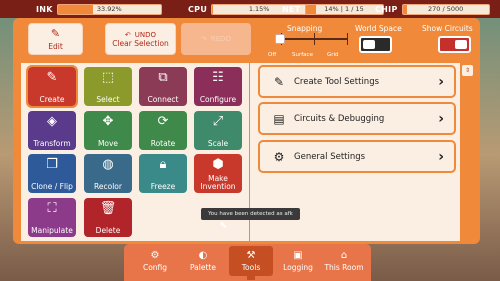 This screenshot has height=281, width=500. I want to click on menu-create-tool-settings: ✎ Create Tool Settings ›, so click(357, 81).